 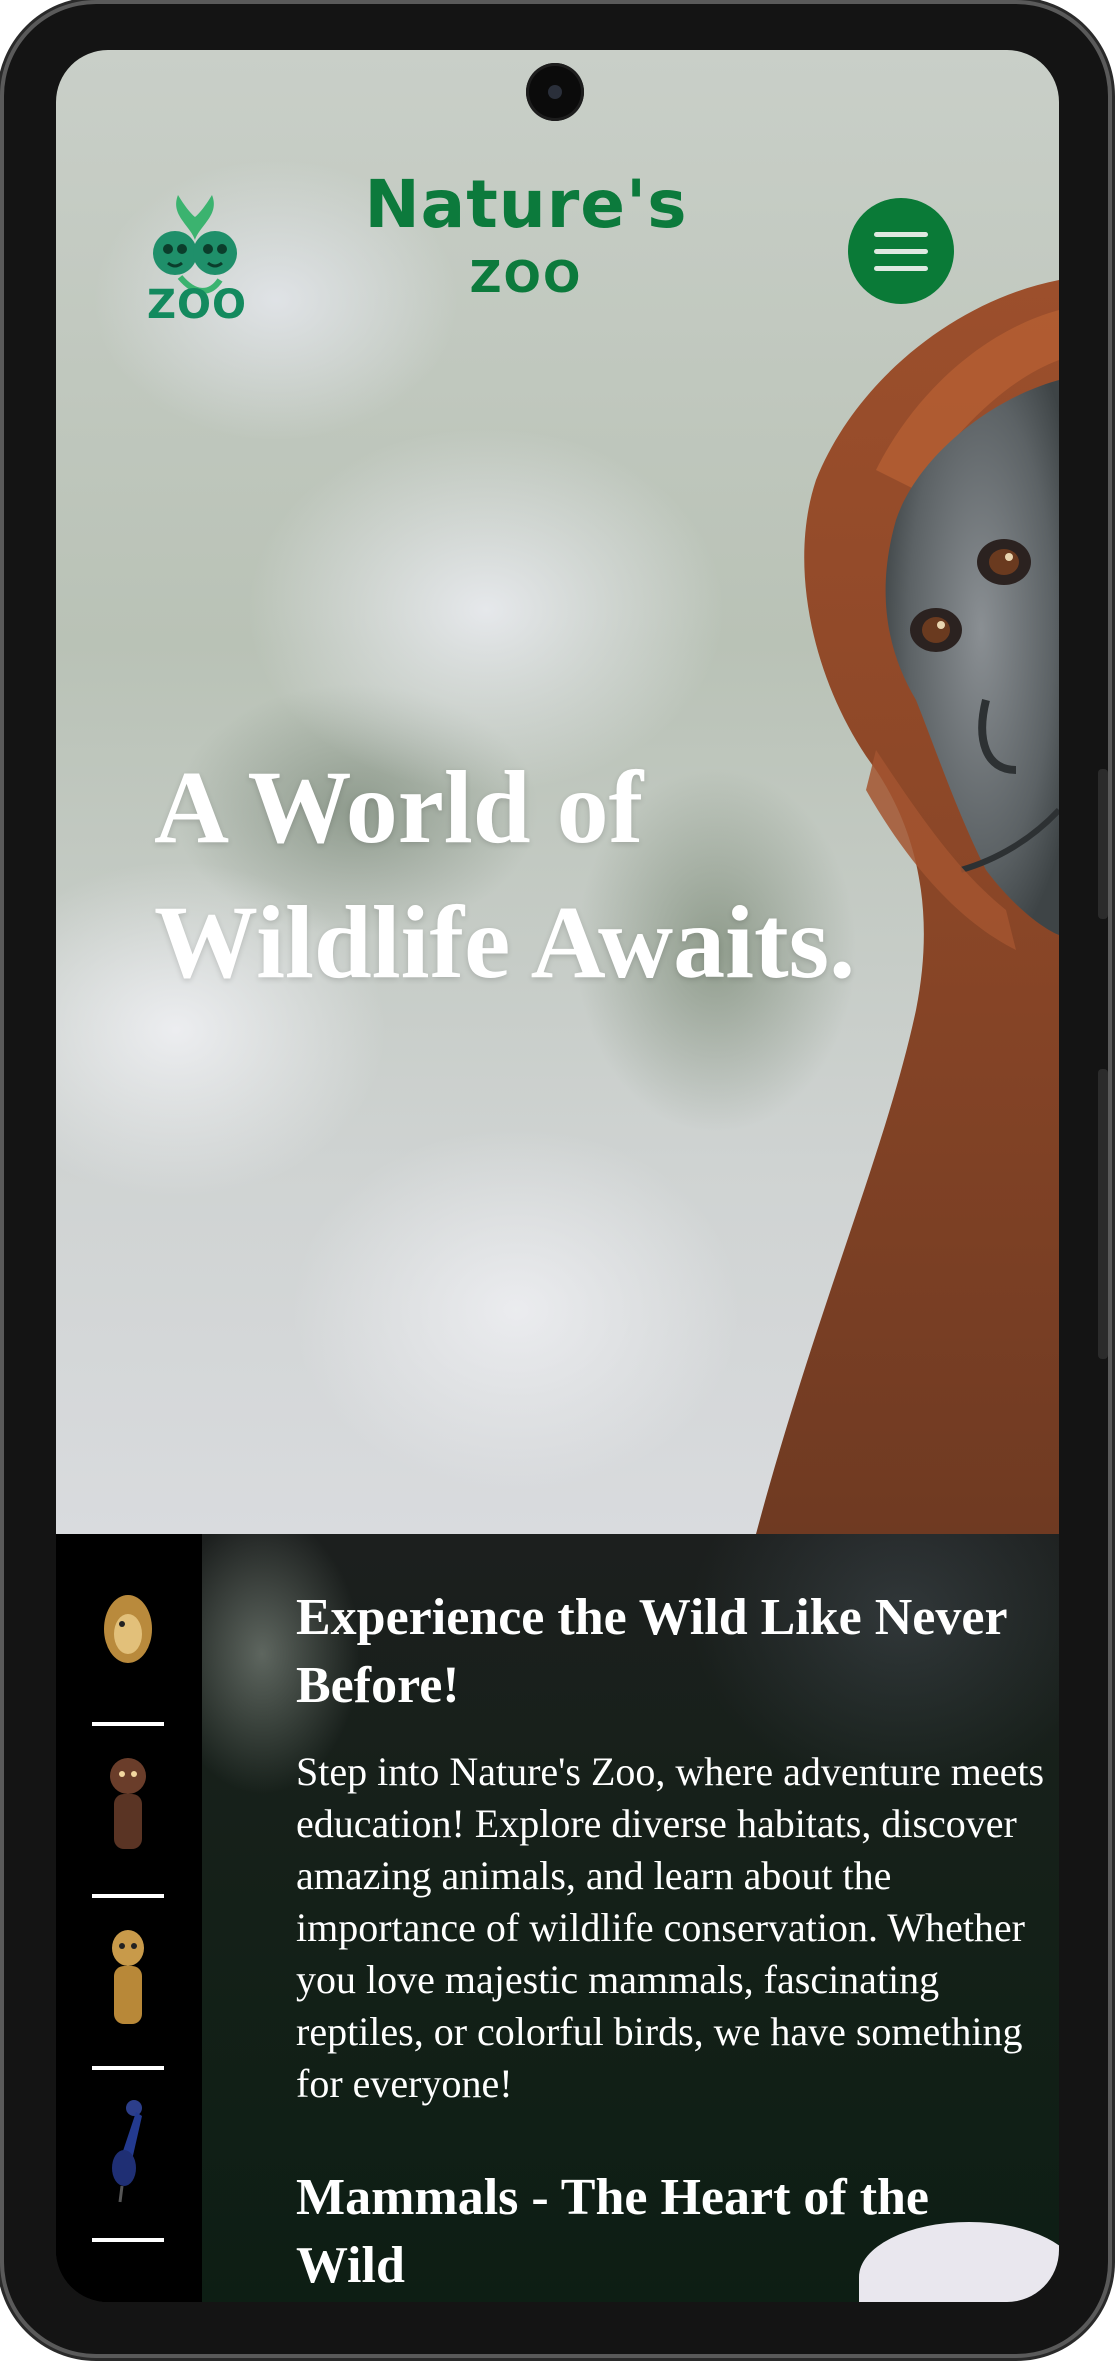 What do you see at coordinates (651, 1651) in the screenshot?
I see `intro-title: Experience the Wild Like Never Before!` at bounding box center [651, 1651].